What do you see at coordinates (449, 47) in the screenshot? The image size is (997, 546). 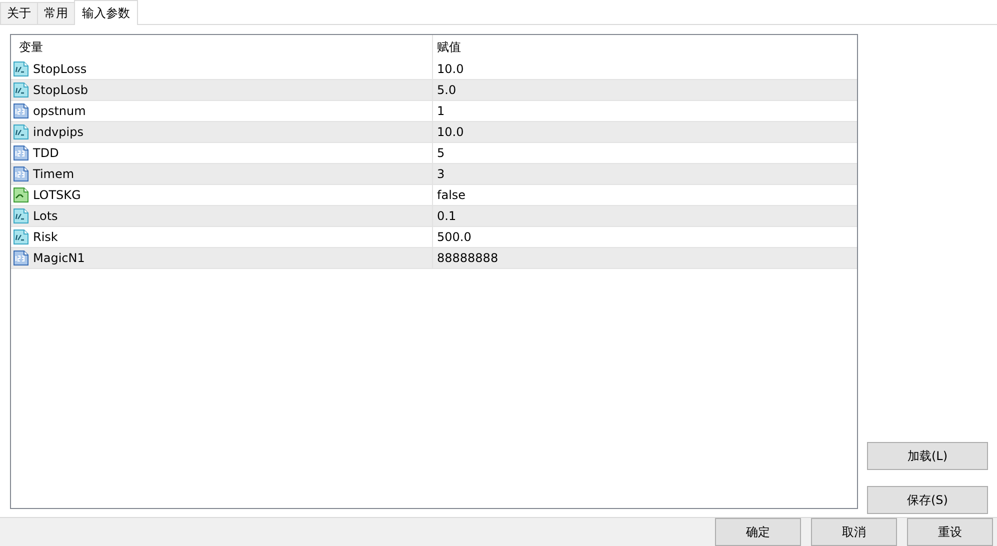 I see `column-header: 赋值` at bounding box center [449, 47].